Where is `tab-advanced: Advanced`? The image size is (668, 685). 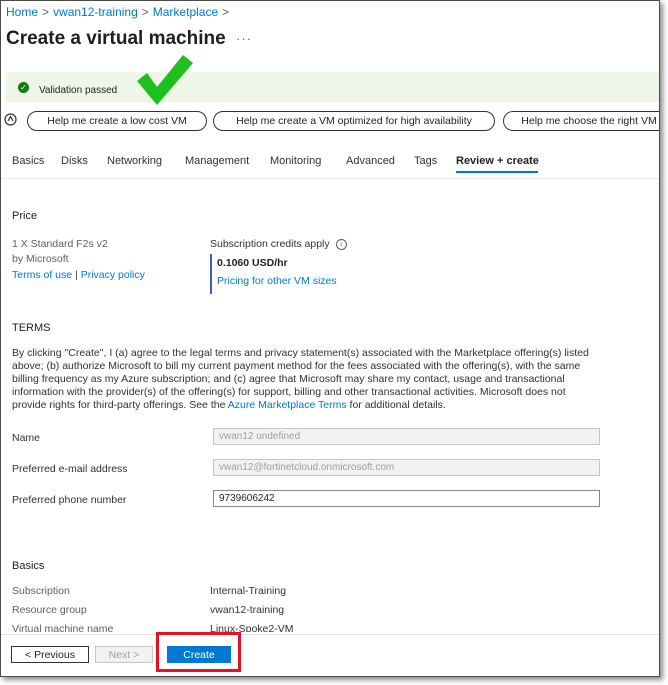
tab-advanced: Advanced is located at coordinates (370, 161).